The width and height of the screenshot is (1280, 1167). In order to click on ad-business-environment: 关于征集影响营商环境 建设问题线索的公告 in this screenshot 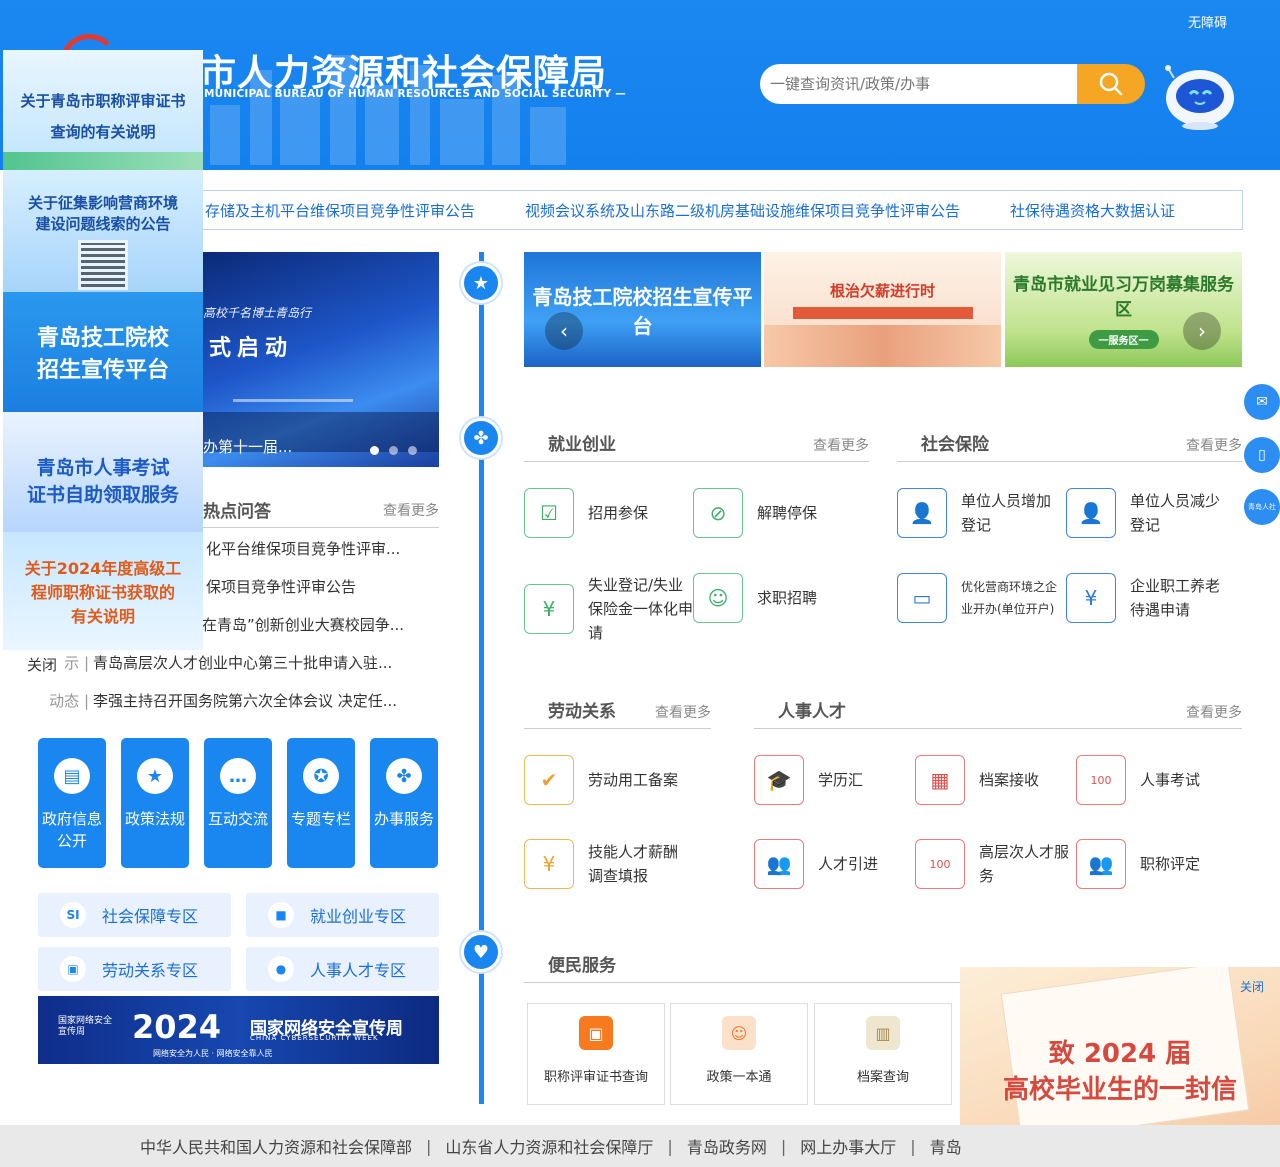, I will do `click(103, 231)`.